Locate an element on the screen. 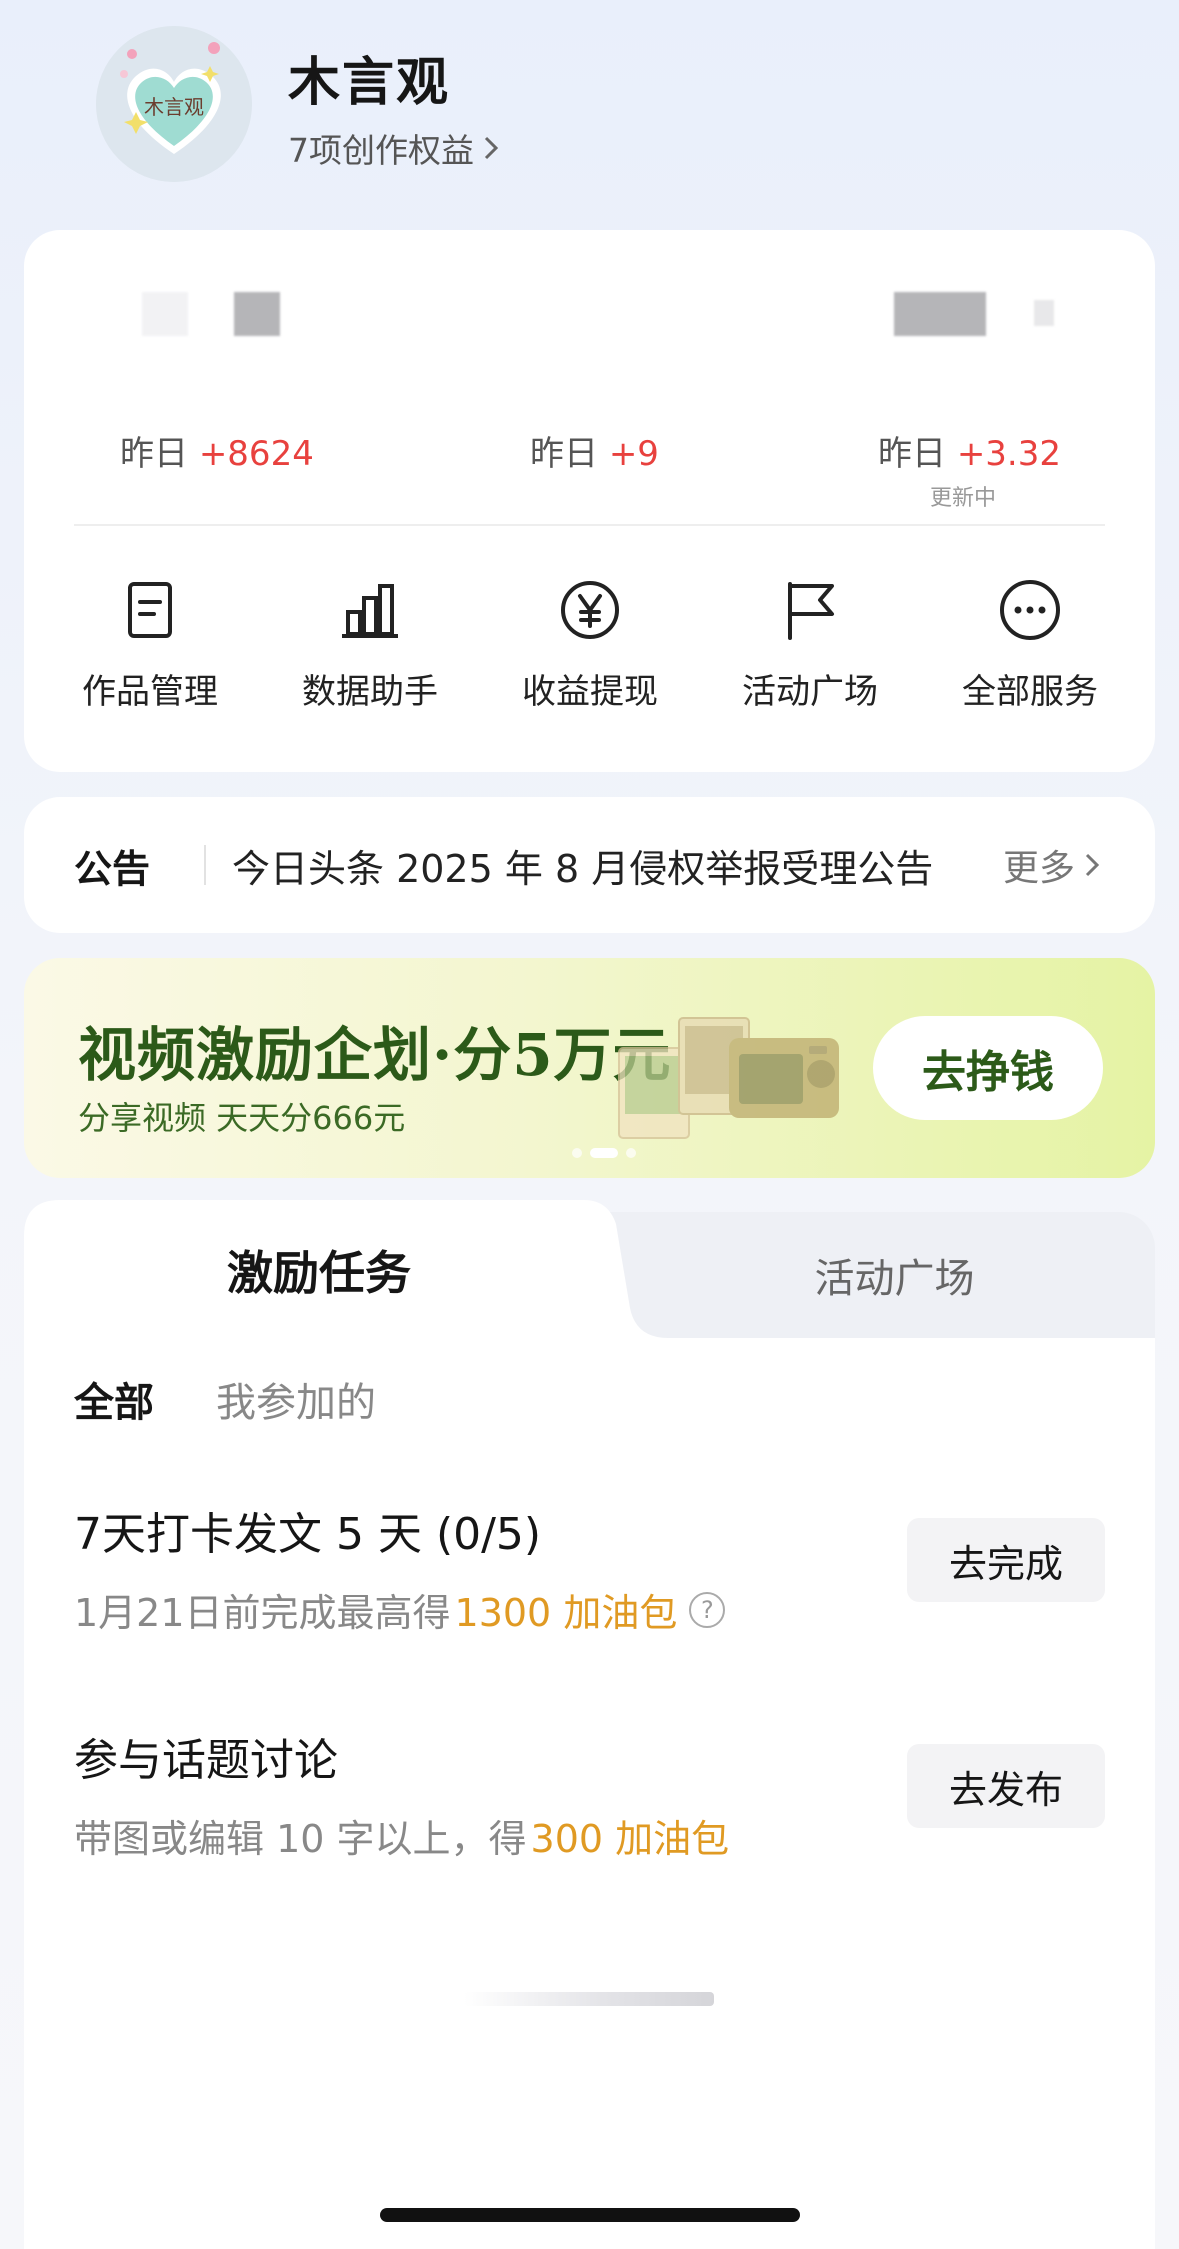 Image resolution: width=1179 pixels, height=2249 pixels. creator-rights-link: 7项创作权益 is located at coordinates (396, 148).